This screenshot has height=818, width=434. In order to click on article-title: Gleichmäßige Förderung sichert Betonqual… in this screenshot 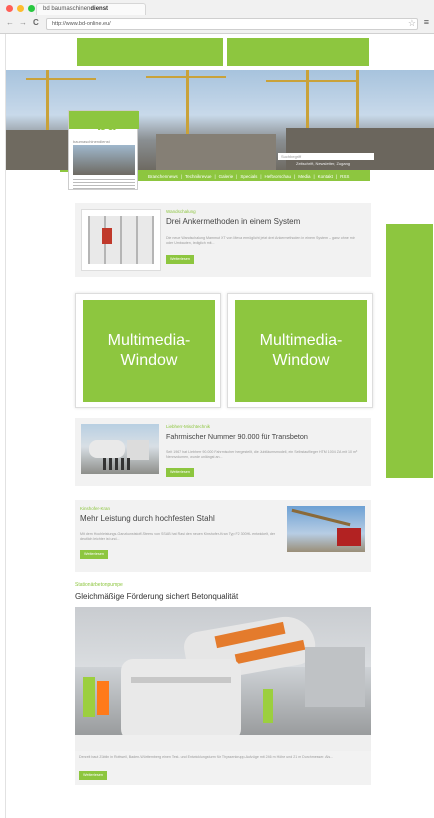, I will do `click(156, 596)`.